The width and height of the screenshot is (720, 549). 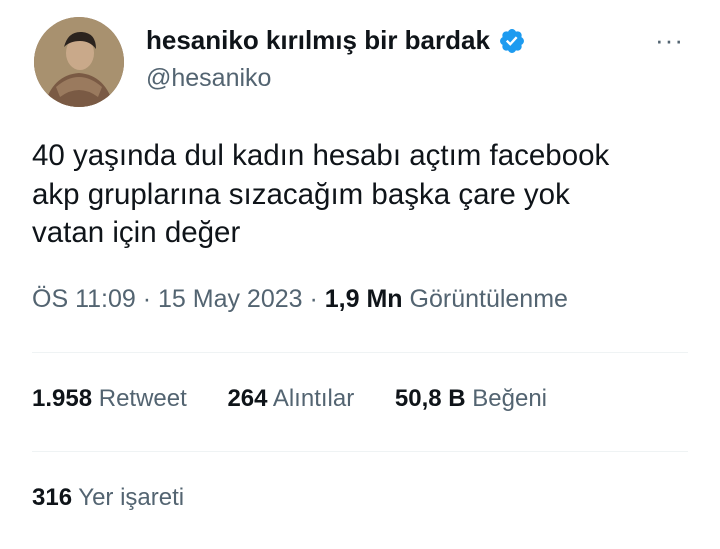 What do you see at coordinates (62, 398) in the screenshot?
I see `retweets-count: 1.958` at bounding box center [62, 398].